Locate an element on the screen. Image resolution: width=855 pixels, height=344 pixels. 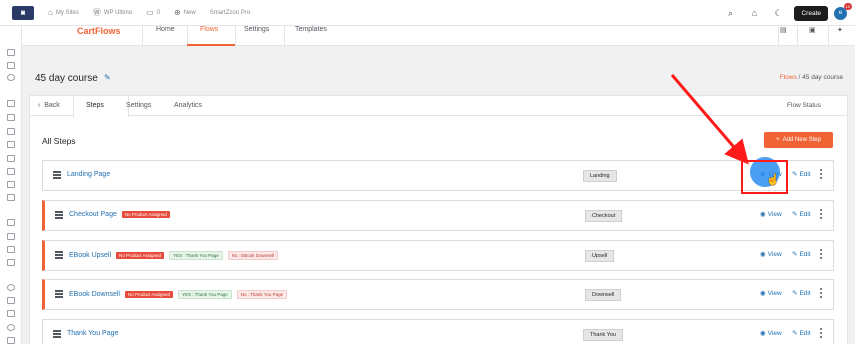
pages-icon is located at coordinates (11, 117).